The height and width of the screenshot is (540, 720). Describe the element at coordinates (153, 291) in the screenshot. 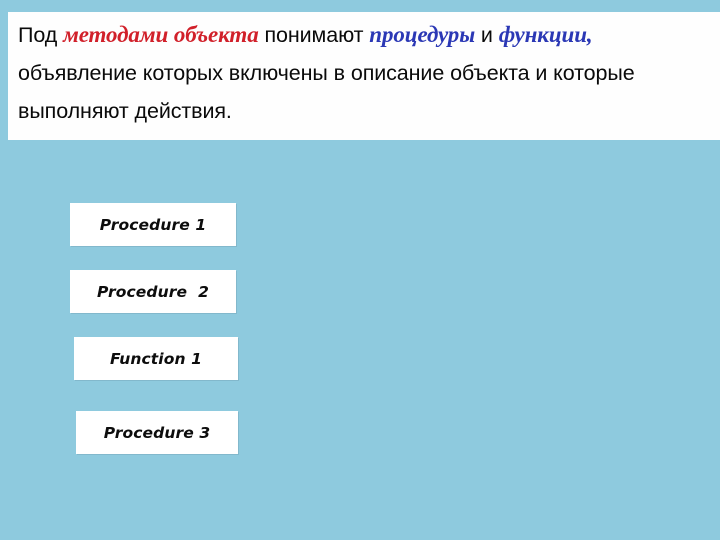

I see `method-box-procedure-2: Procedure 2` at that location.